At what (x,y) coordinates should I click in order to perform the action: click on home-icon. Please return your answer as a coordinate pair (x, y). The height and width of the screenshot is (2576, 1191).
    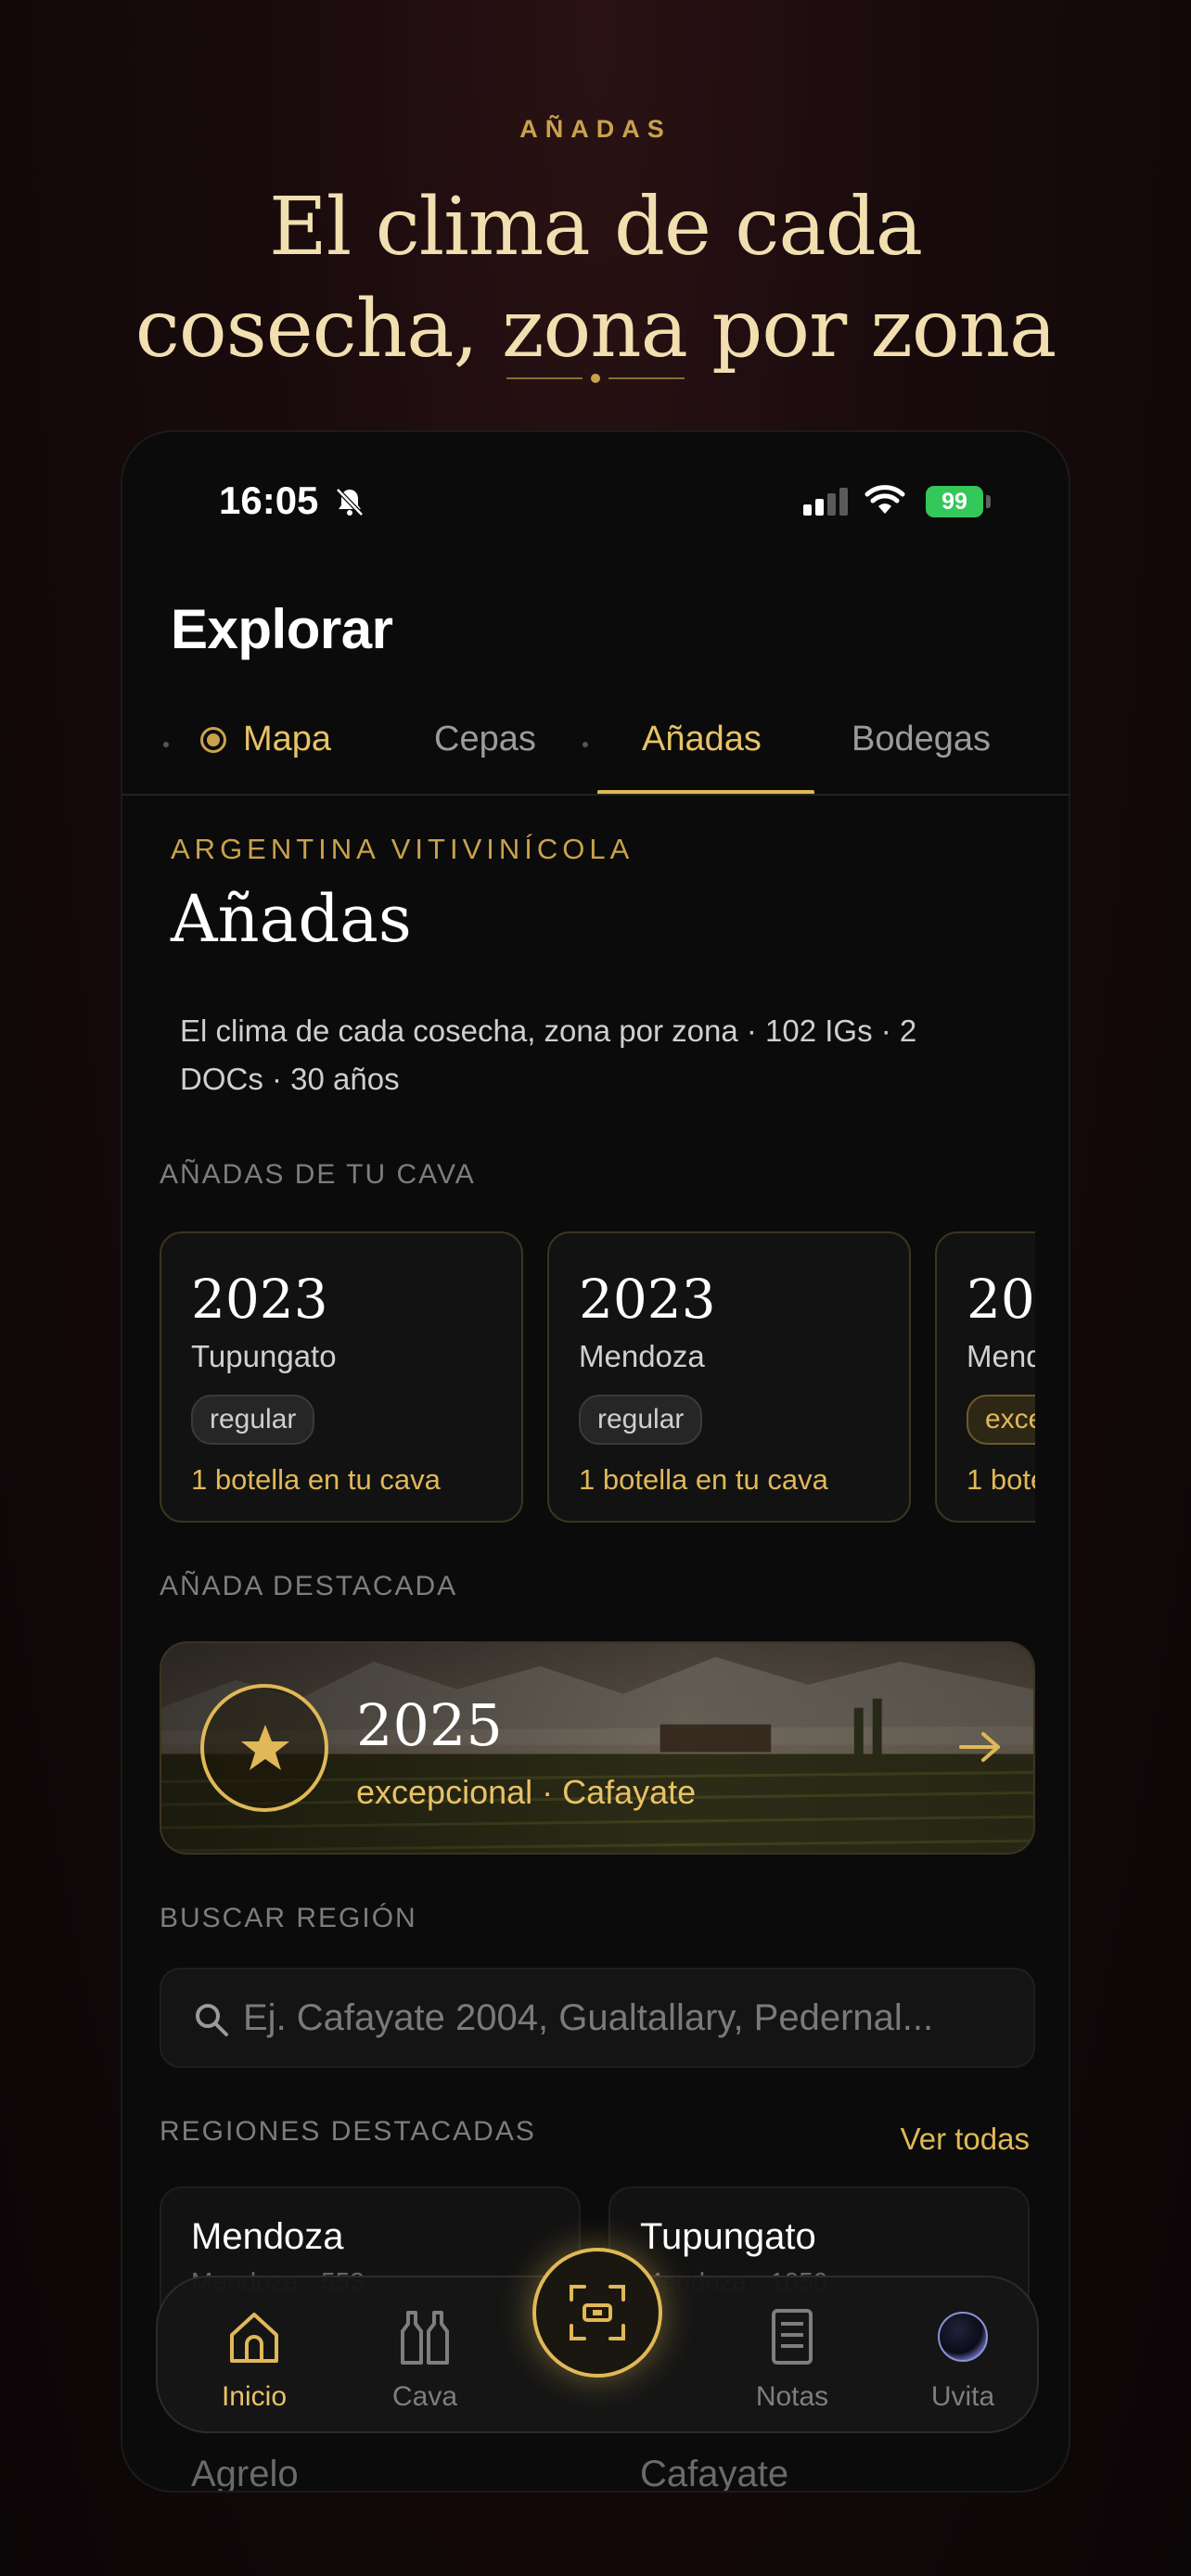
    Looking at the image, I should click on (254, 2338).